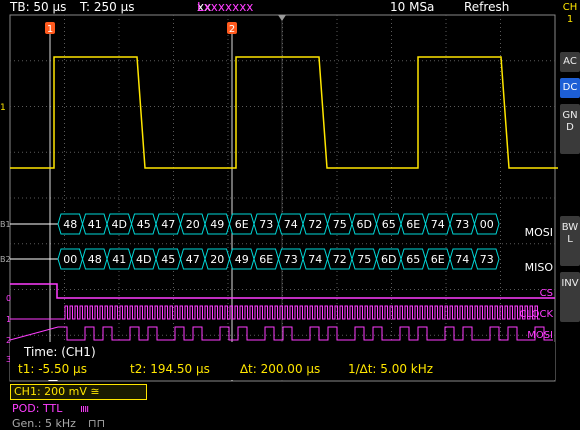  Describe the element at coordinates (413, 259) in the screenshot. I see `bus2-miso-byte-value: 65` at that location.